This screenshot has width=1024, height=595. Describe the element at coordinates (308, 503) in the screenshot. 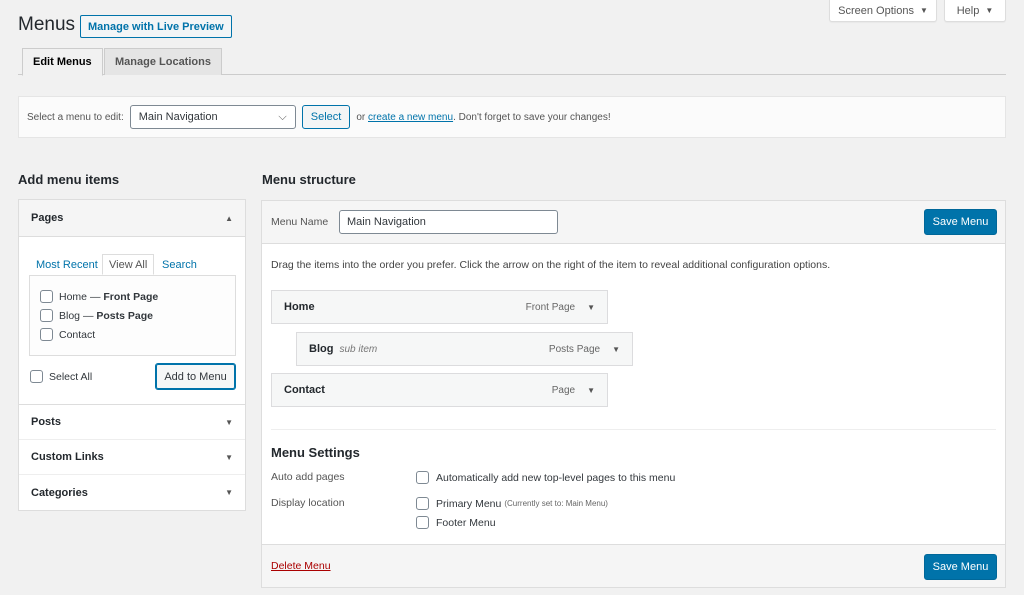

I see `display-location-label: Display location` at that location.